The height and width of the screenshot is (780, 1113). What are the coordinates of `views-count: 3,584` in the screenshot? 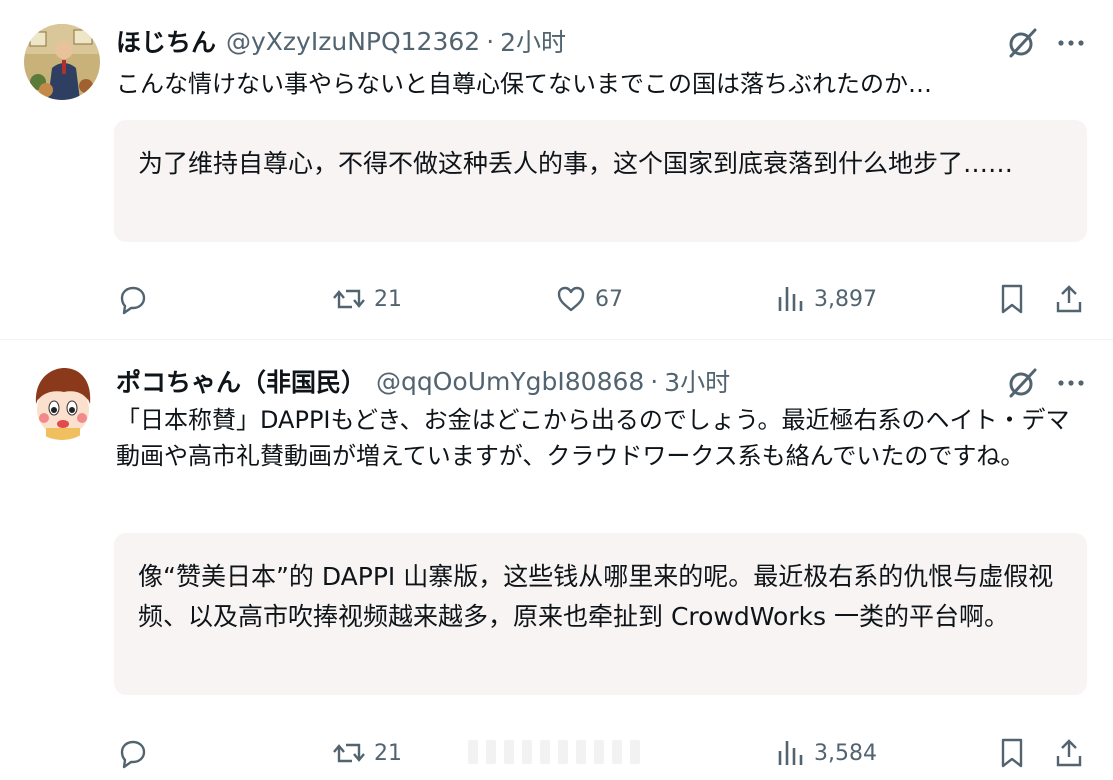 It's located at (845, 753).